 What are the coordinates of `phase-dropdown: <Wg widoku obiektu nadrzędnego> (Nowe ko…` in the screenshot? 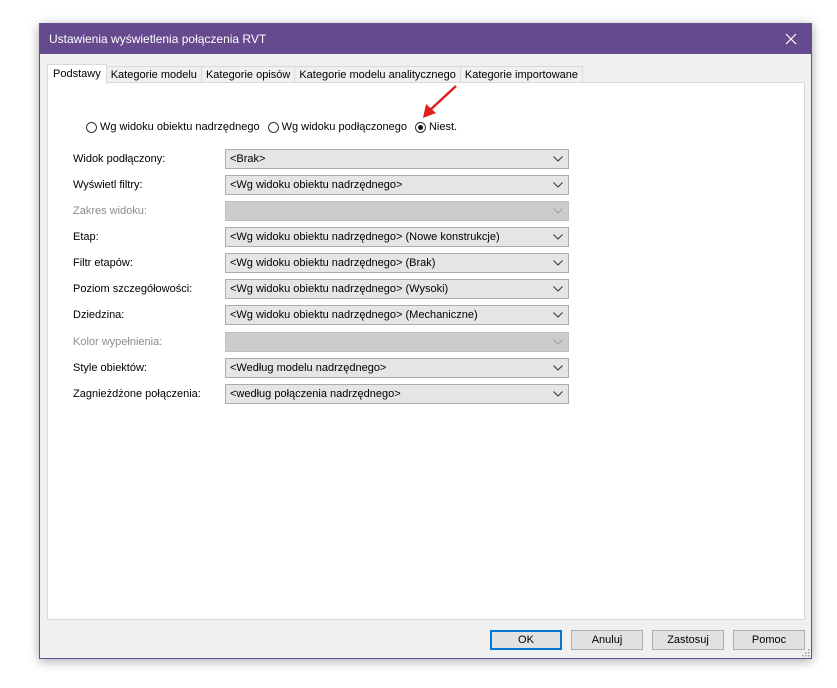 It's located at (397, 237).